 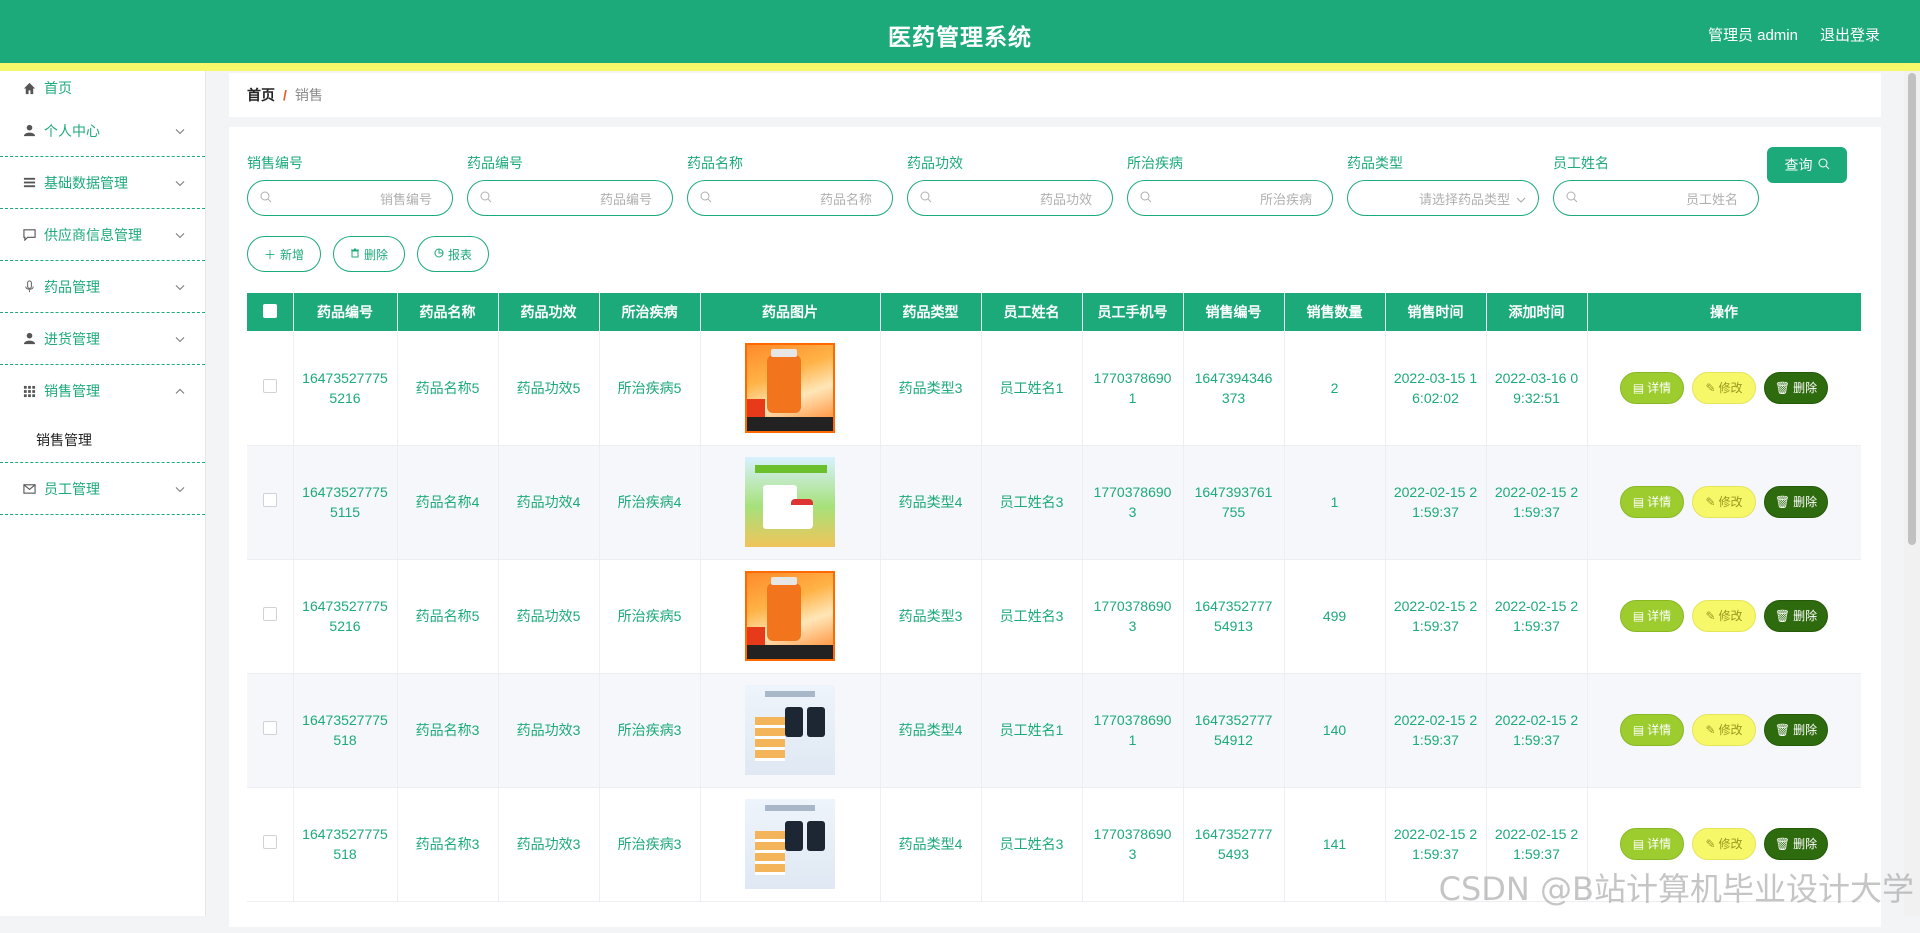 I want to click on select-all-cell, so click(x=270, y=312).